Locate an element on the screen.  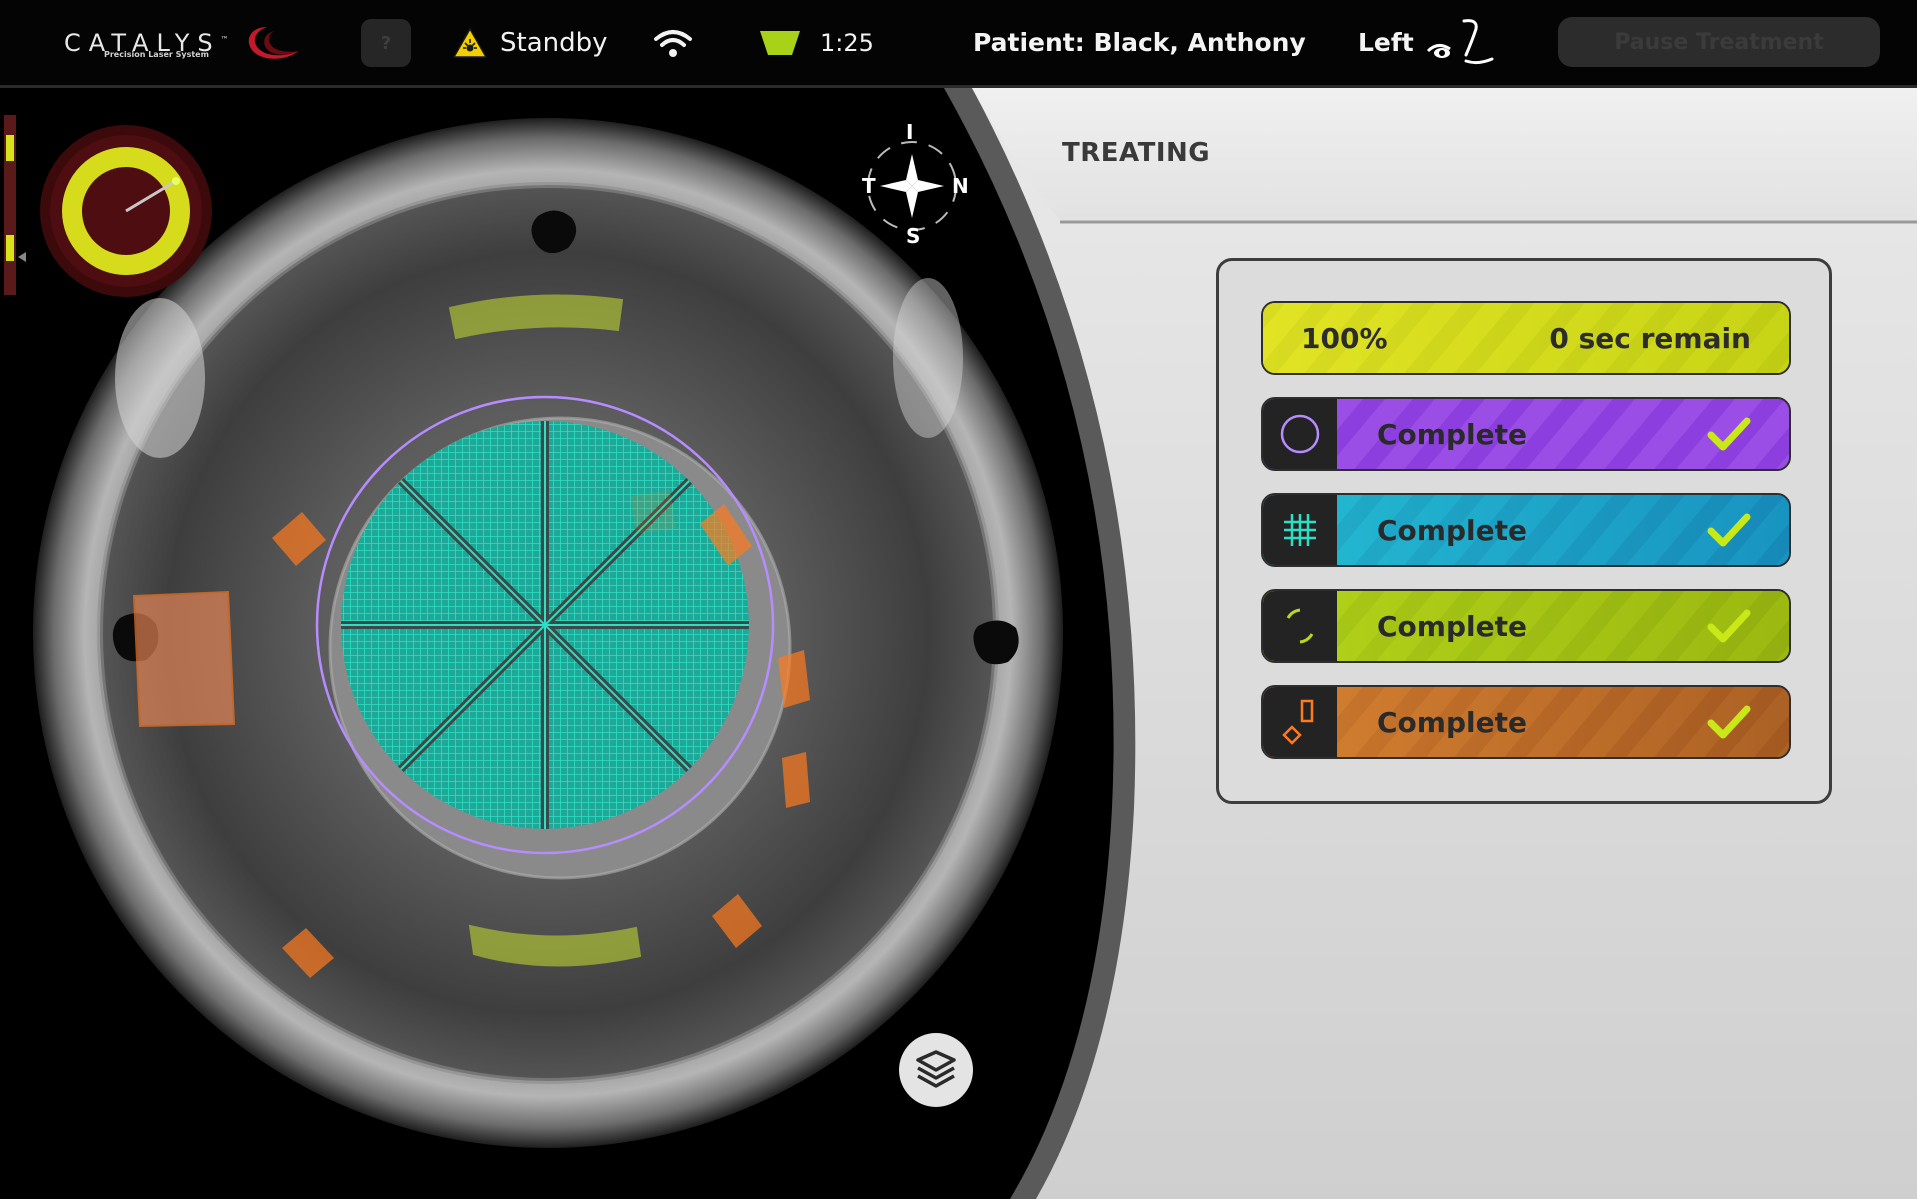
help-button: ? is located at coordinates (386, 43).